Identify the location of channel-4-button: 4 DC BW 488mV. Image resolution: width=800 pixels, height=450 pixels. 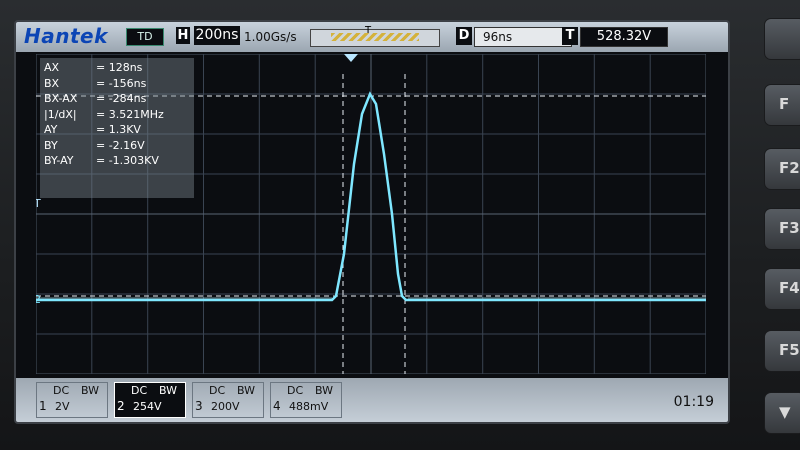
(306, 400).